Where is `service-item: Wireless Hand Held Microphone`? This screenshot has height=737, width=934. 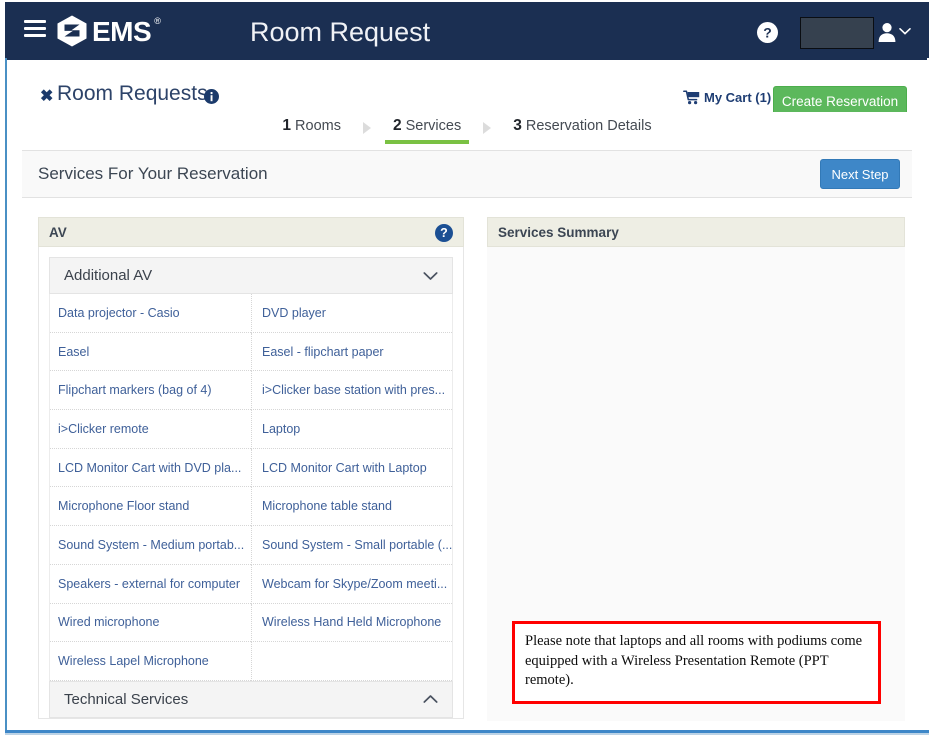 service-item: Wireless Hand Held Microphone is located at coordinates (351, 623).